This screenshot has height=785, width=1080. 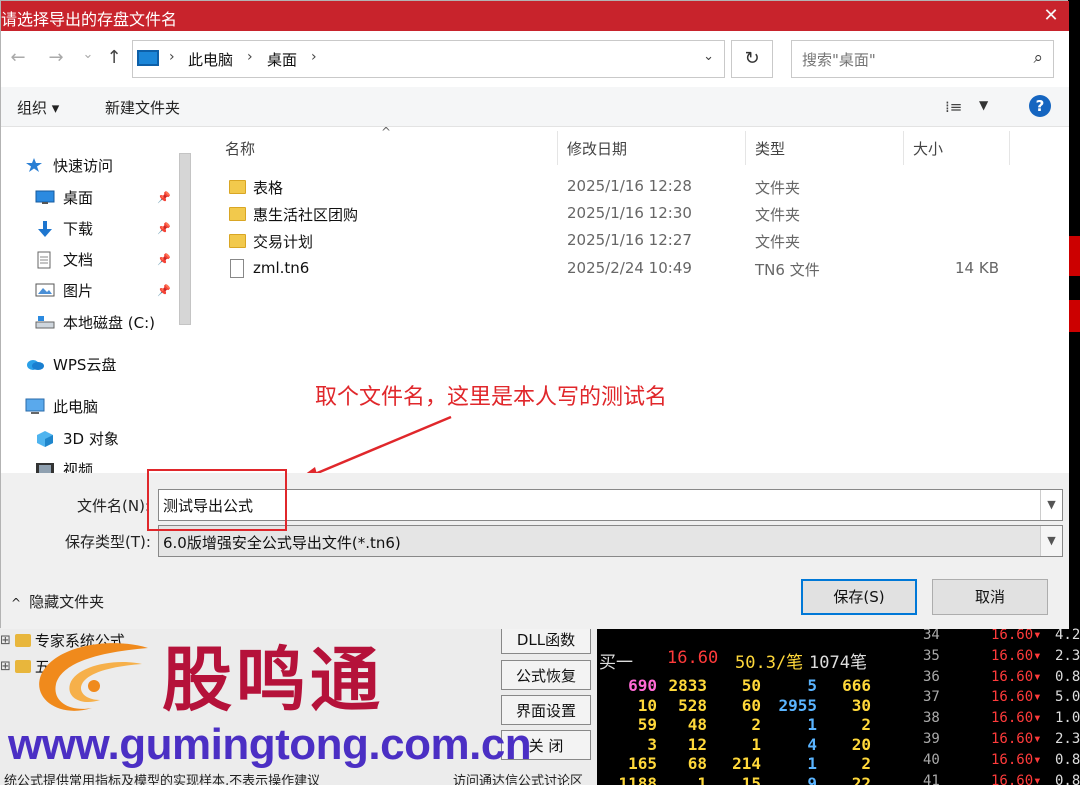 What do you see at coordinates (990, 597) in the screenshot?
I see `cancel-button: 取消` at bounding box center [990, 597].